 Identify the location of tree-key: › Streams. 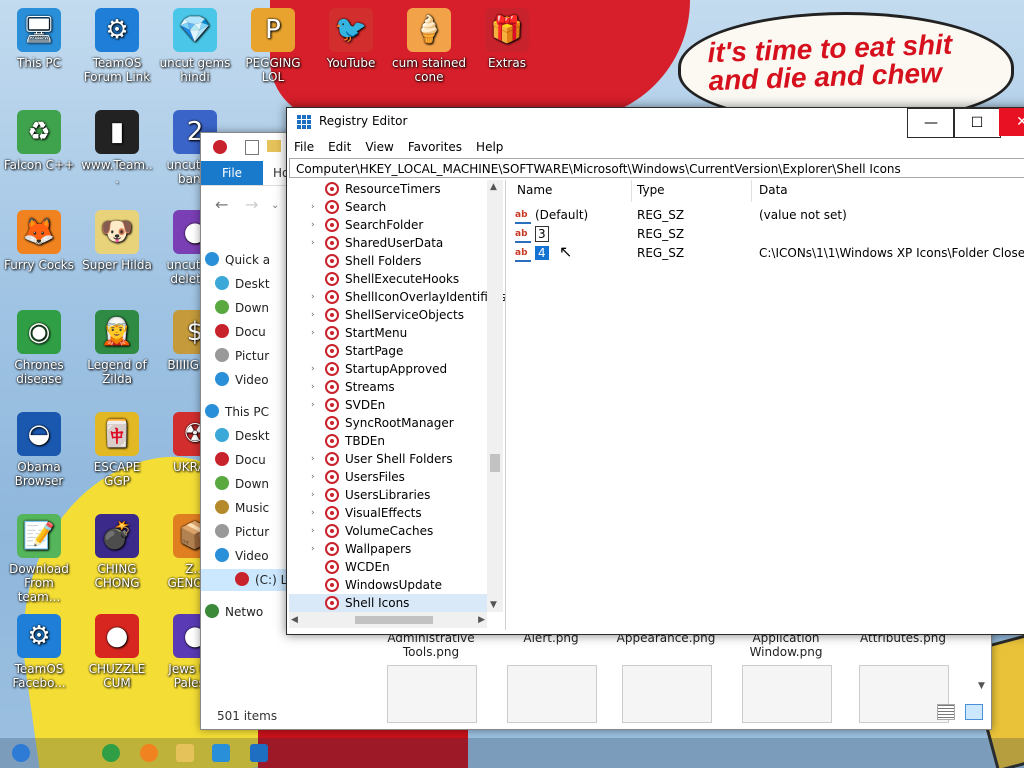
(389, 387).